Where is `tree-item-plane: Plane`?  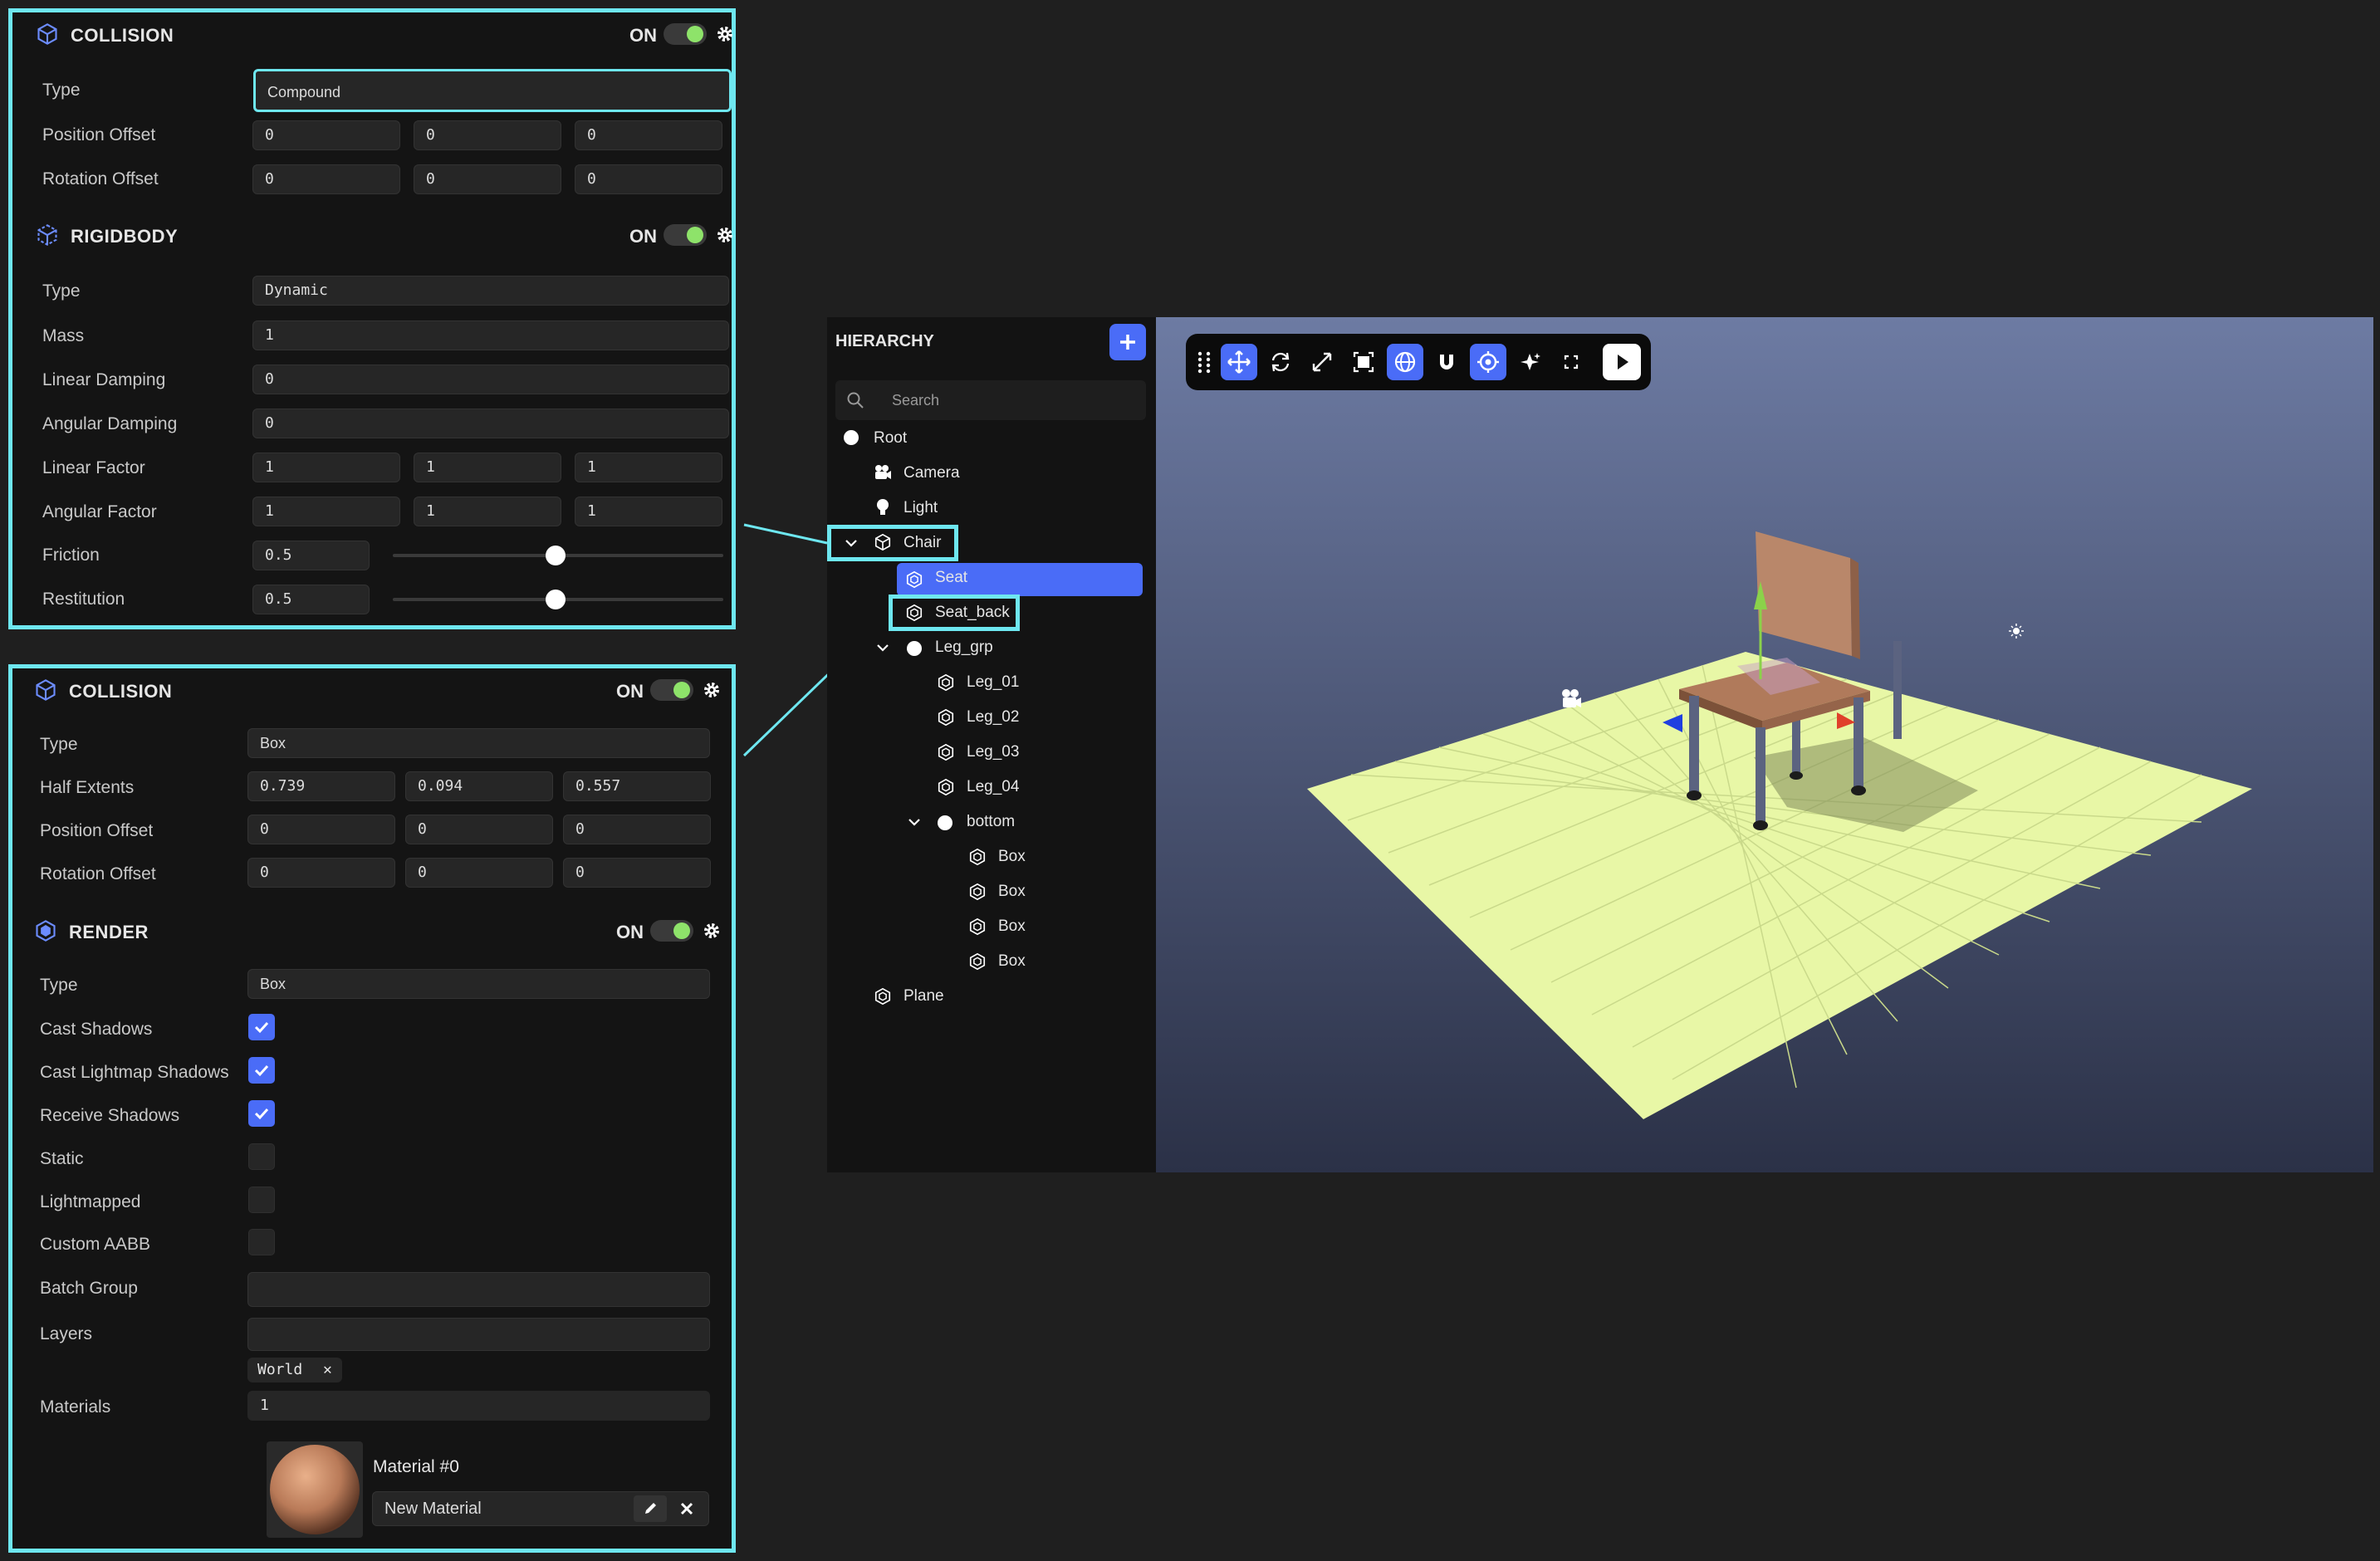 tree-item-plane: Plane is located at coordinates (924, 996).